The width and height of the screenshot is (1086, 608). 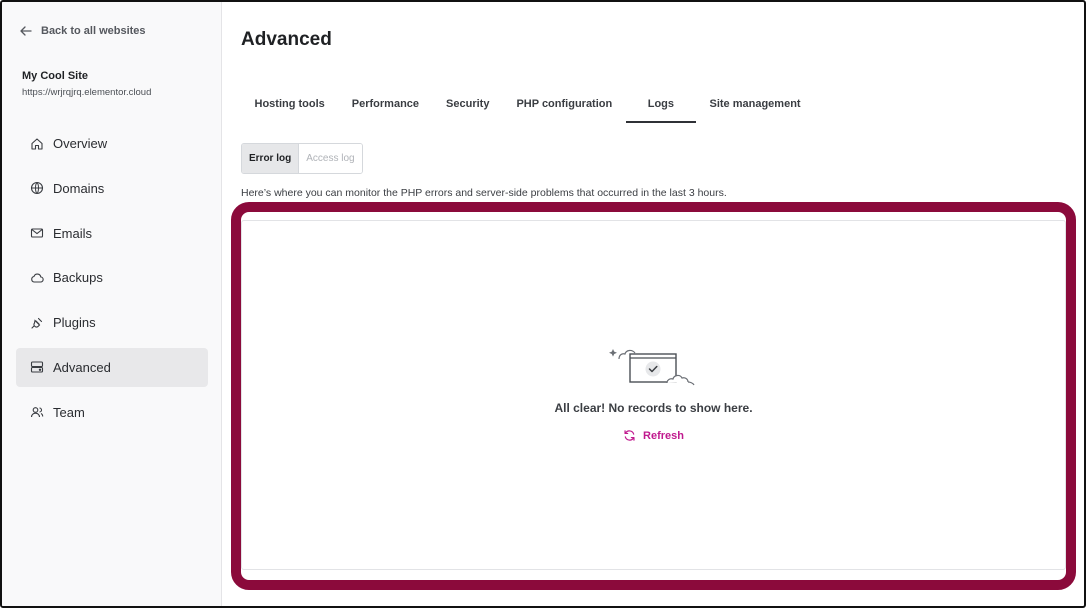 I want to click on tab-logs: Logs, so click(x=661, y=105).